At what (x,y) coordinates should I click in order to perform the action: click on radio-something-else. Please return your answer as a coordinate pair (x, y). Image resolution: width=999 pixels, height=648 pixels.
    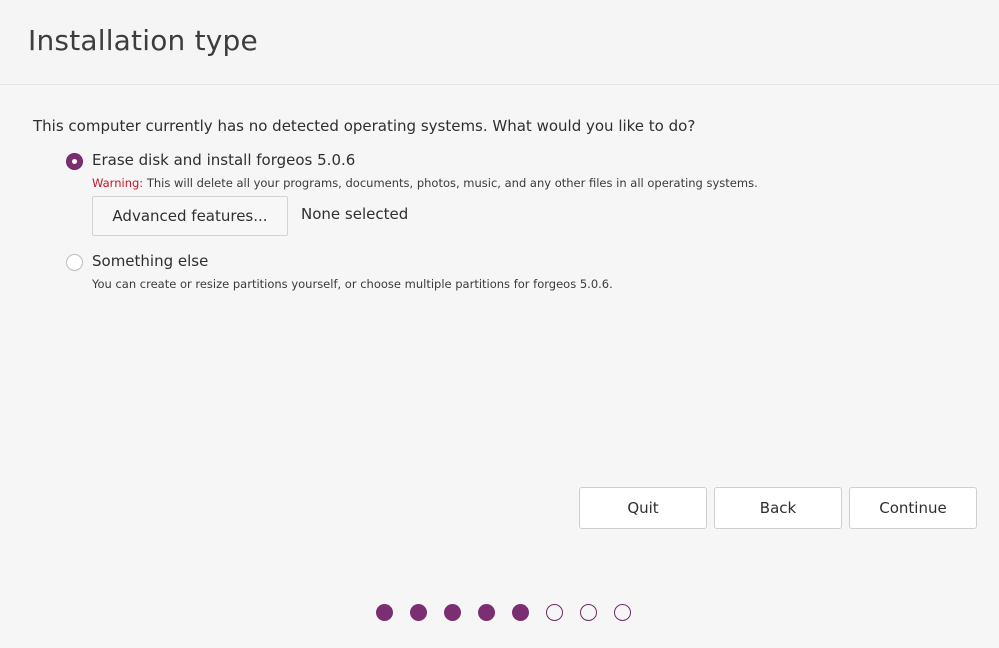
    Looking at the image, I should click on (74, 262).